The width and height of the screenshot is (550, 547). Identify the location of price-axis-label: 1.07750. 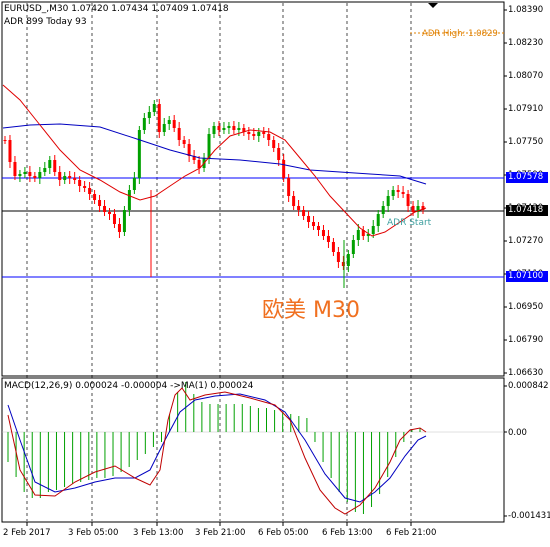
(526, 142).